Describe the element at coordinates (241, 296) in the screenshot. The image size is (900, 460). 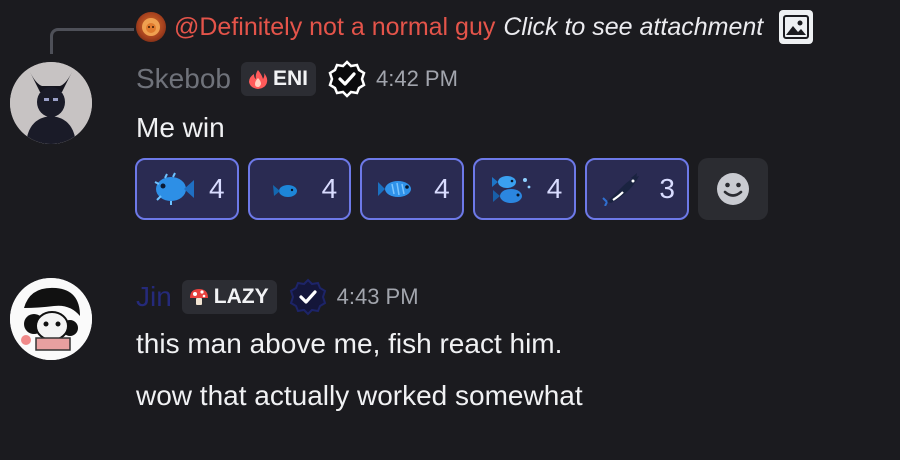
I see `guild-tag-label: LAZY` at that location.